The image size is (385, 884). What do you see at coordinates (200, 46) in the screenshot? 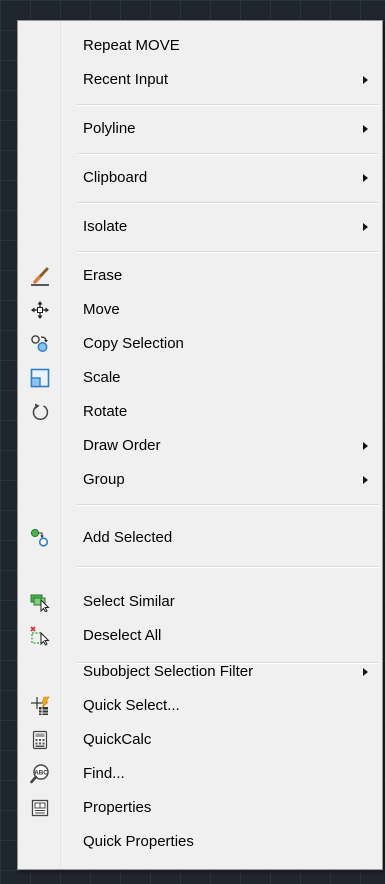
I see `menu-item-repeat-move: Repeat MOVE` at bounding box center [200, 46].